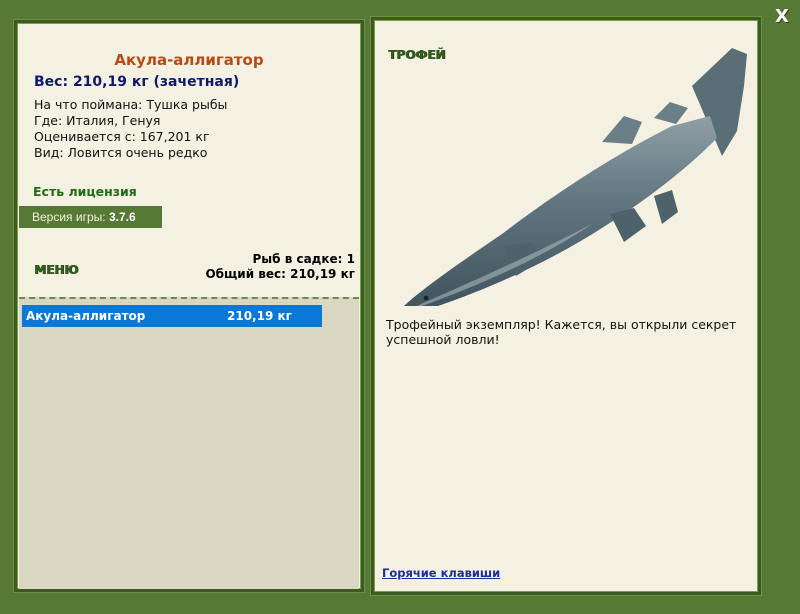 This screenshot has width=800, height=614. Describe the element at coordinates (782, 17) in the screenshot. I see `close-button: X` at that location.